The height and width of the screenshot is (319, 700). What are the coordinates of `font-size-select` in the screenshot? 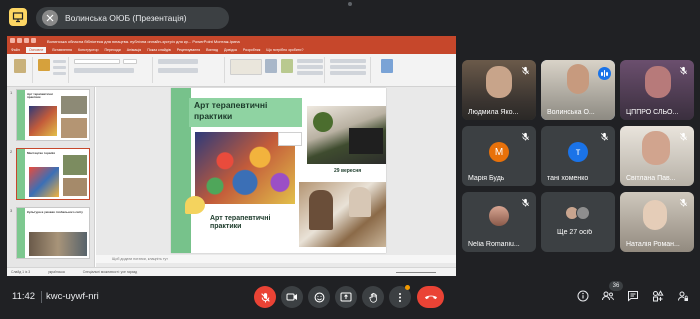 It's located at (130, 61).